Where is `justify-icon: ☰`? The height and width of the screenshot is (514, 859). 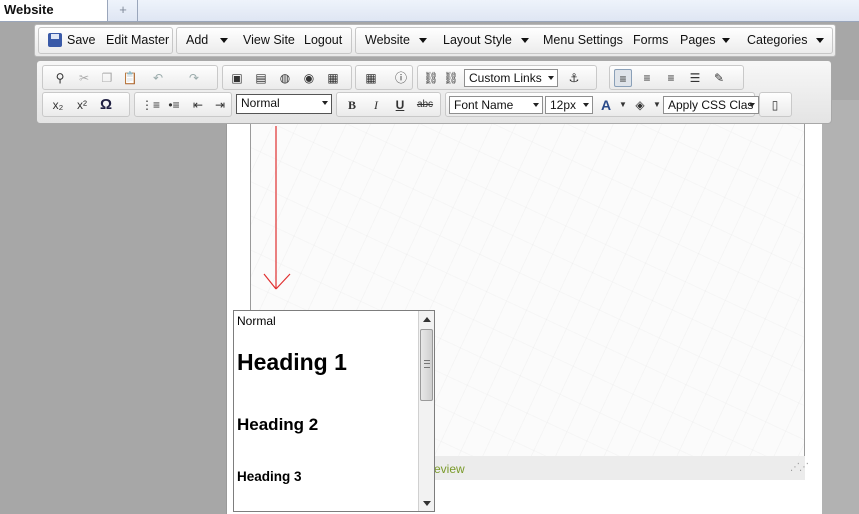
justify-icon: ☰ is located at coordinates (695, 78).